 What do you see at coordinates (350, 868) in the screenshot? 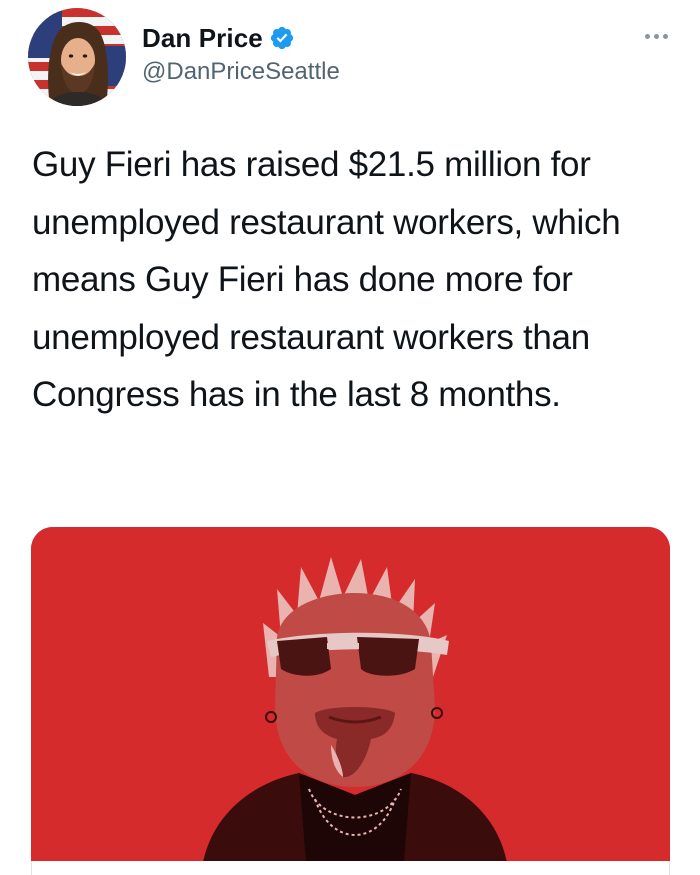
I see `media-card-footer` at bounding box center [350, 868].